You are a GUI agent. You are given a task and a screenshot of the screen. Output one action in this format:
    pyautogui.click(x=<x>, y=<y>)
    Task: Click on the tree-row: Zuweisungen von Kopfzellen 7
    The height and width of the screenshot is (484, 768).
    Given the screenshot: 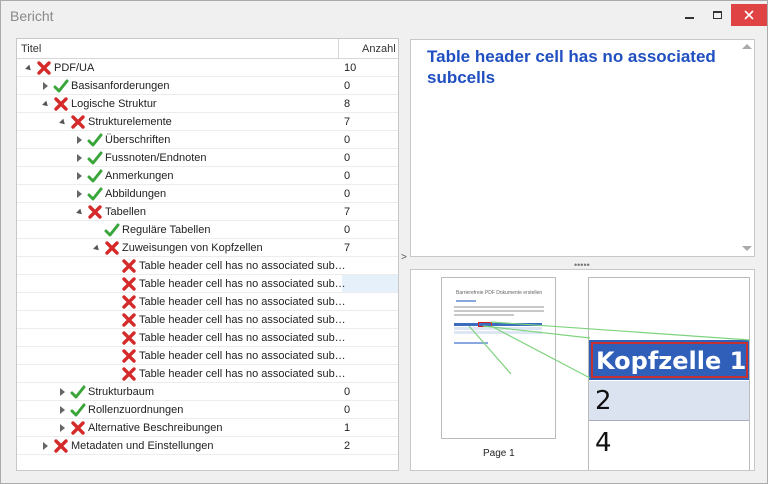 What is the action you would take?
    pyautogui.click(x=207, y=248)
    